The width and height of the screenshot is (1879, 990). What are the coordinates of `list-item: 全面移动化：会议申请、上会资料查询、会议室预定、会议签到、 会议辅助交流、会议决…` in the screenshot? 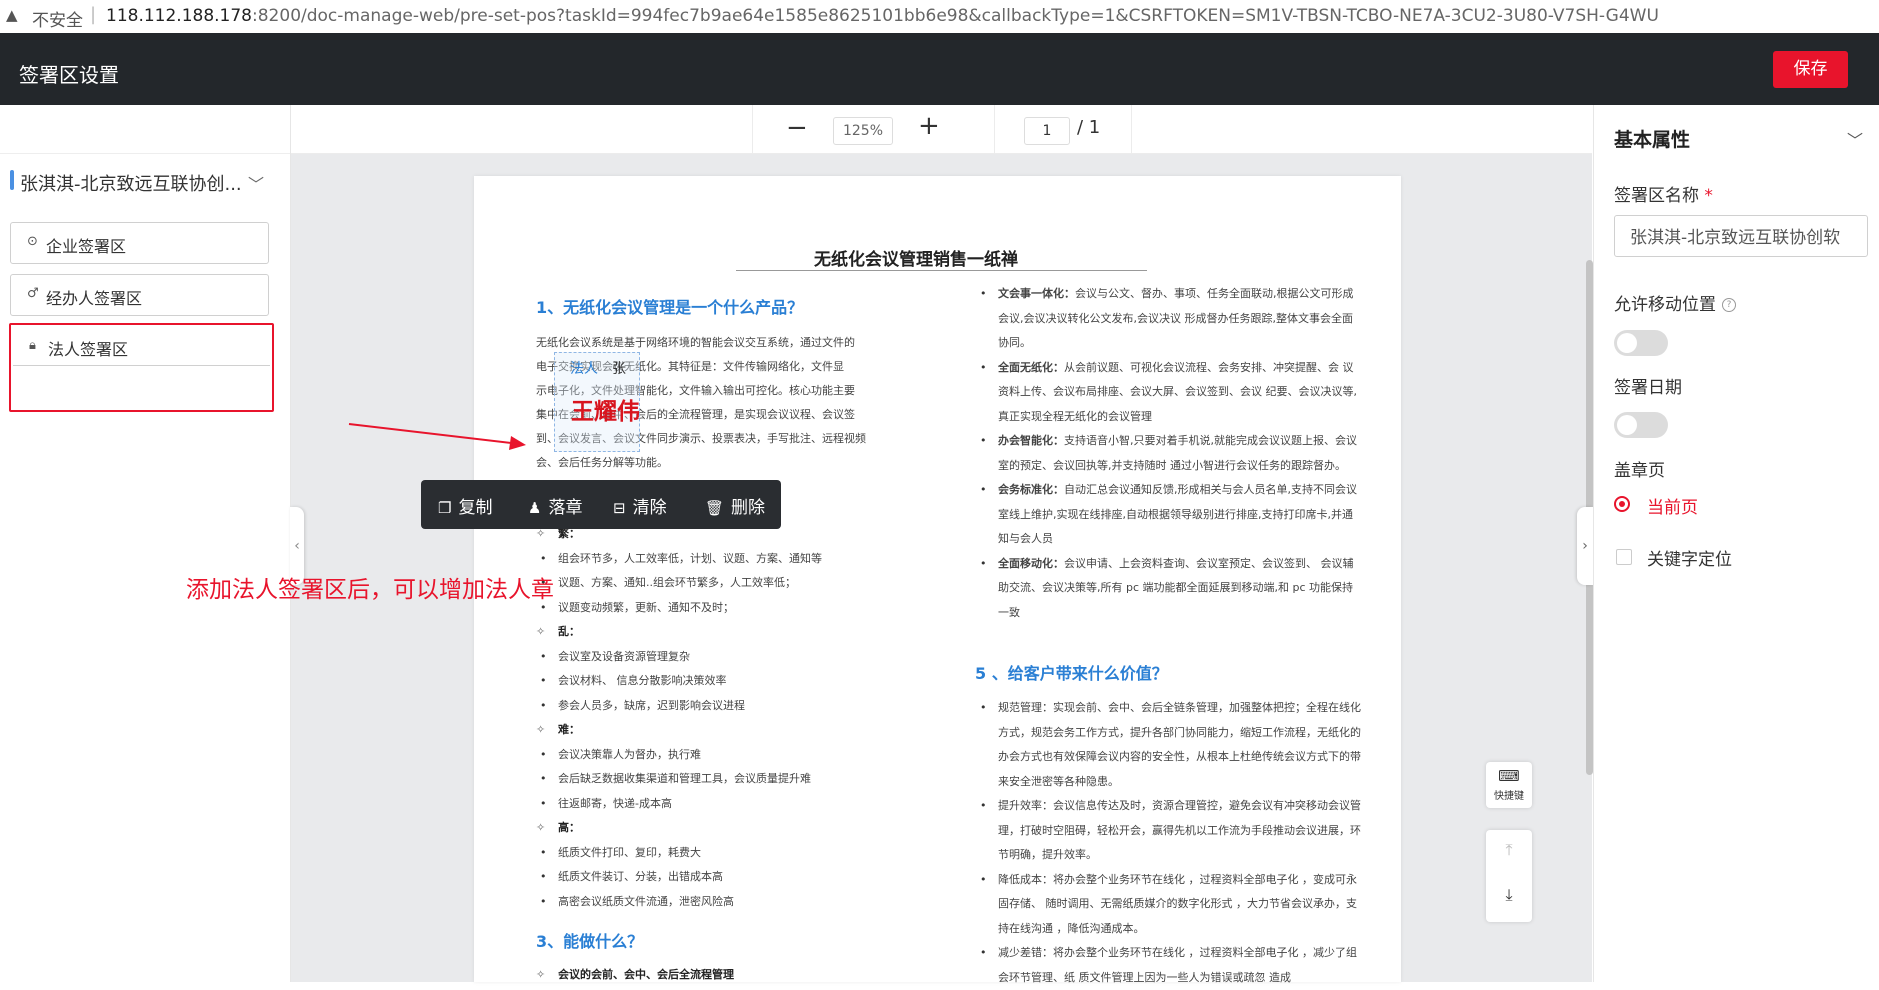 It's located at (1168, 589).